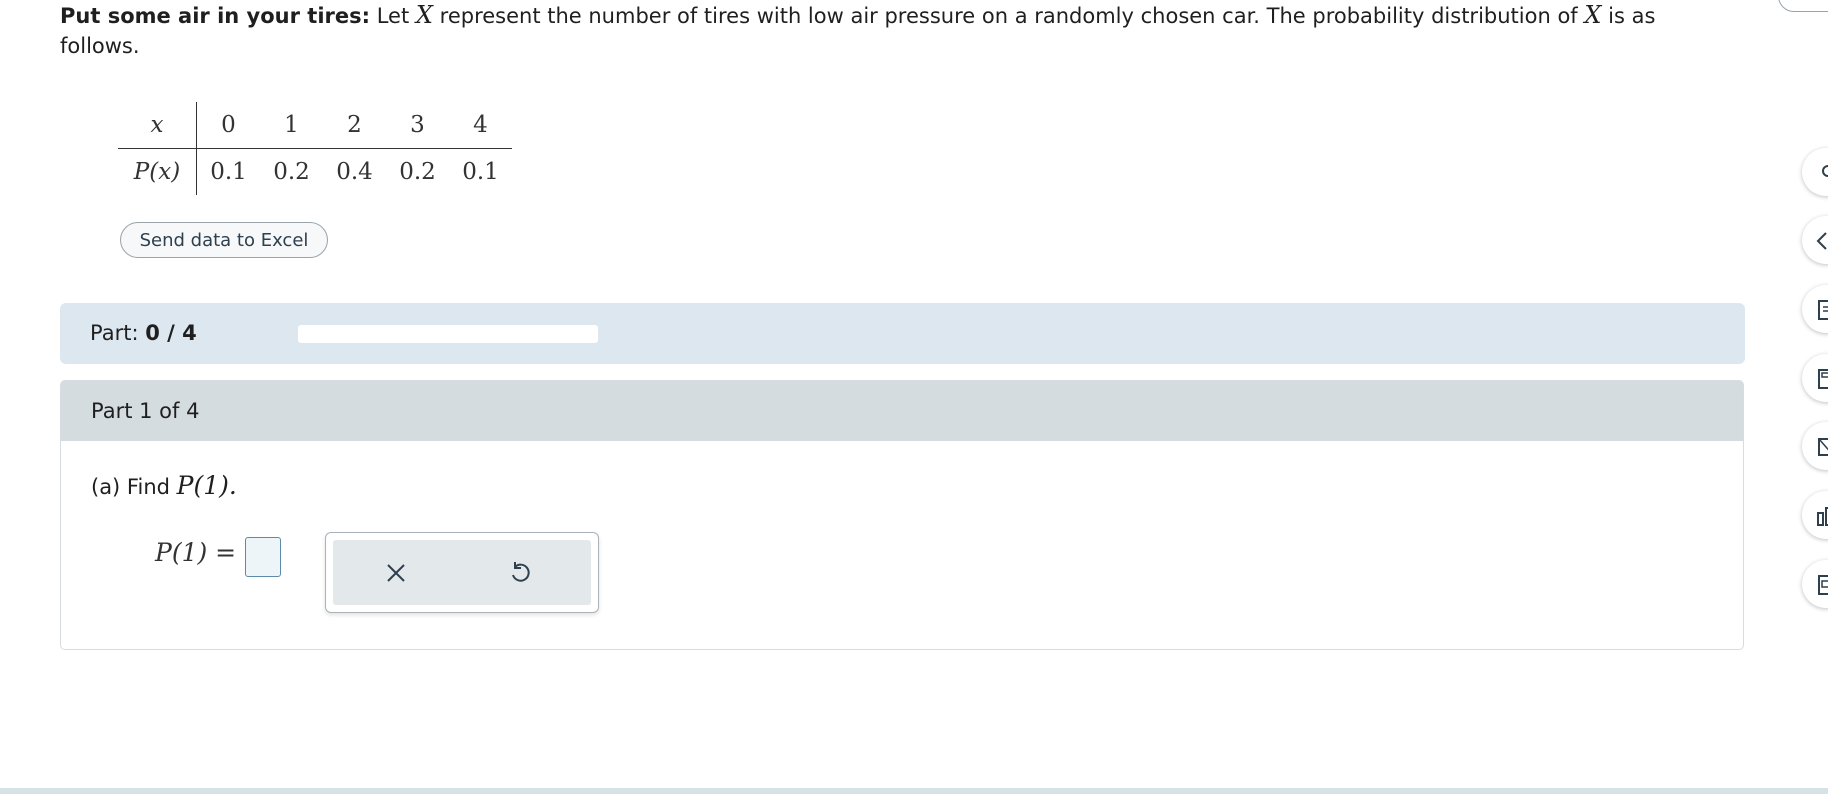 This screenshot has height=794, width=1828. What do you see at coordinates (228, 125) in the screenshot?
I see `x-value: 0` at bounding box center [228, 125].